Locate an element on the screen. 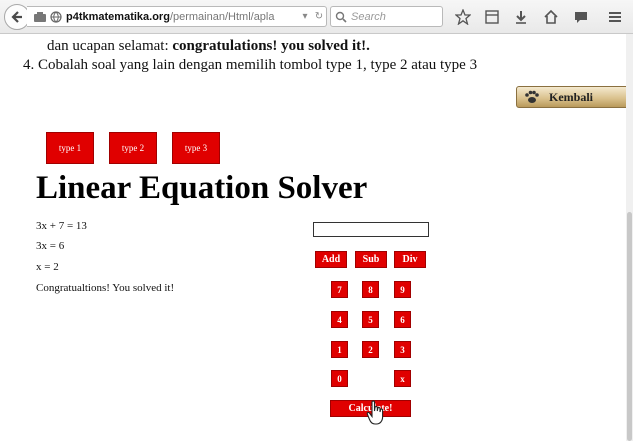 The height and width of the screenshot is (441, 633). download-icon is located at coordinates (521, 17).